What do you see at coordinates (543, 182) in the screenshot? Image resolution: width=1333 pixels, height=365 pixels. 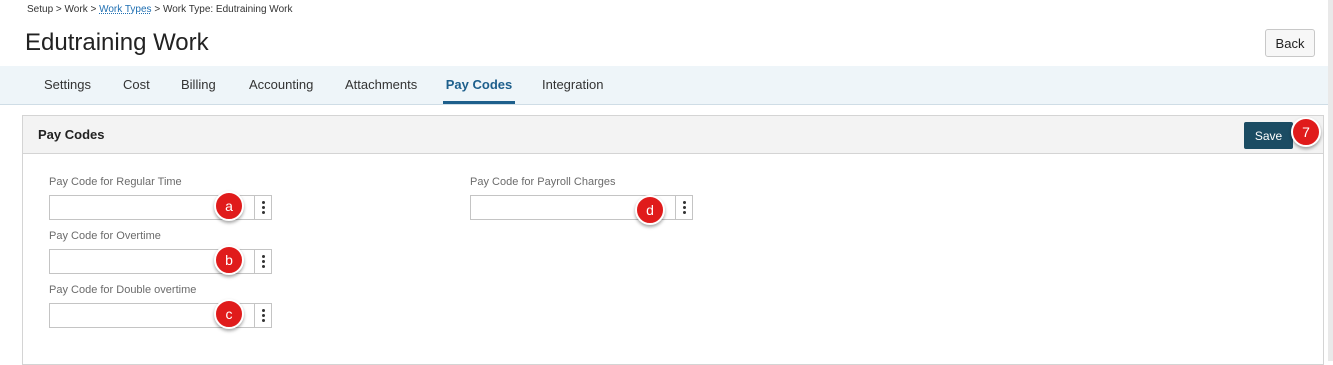 I see `payroll-charges-label: Pay Code for Payroll Charges` at bounding box center [543, 182].